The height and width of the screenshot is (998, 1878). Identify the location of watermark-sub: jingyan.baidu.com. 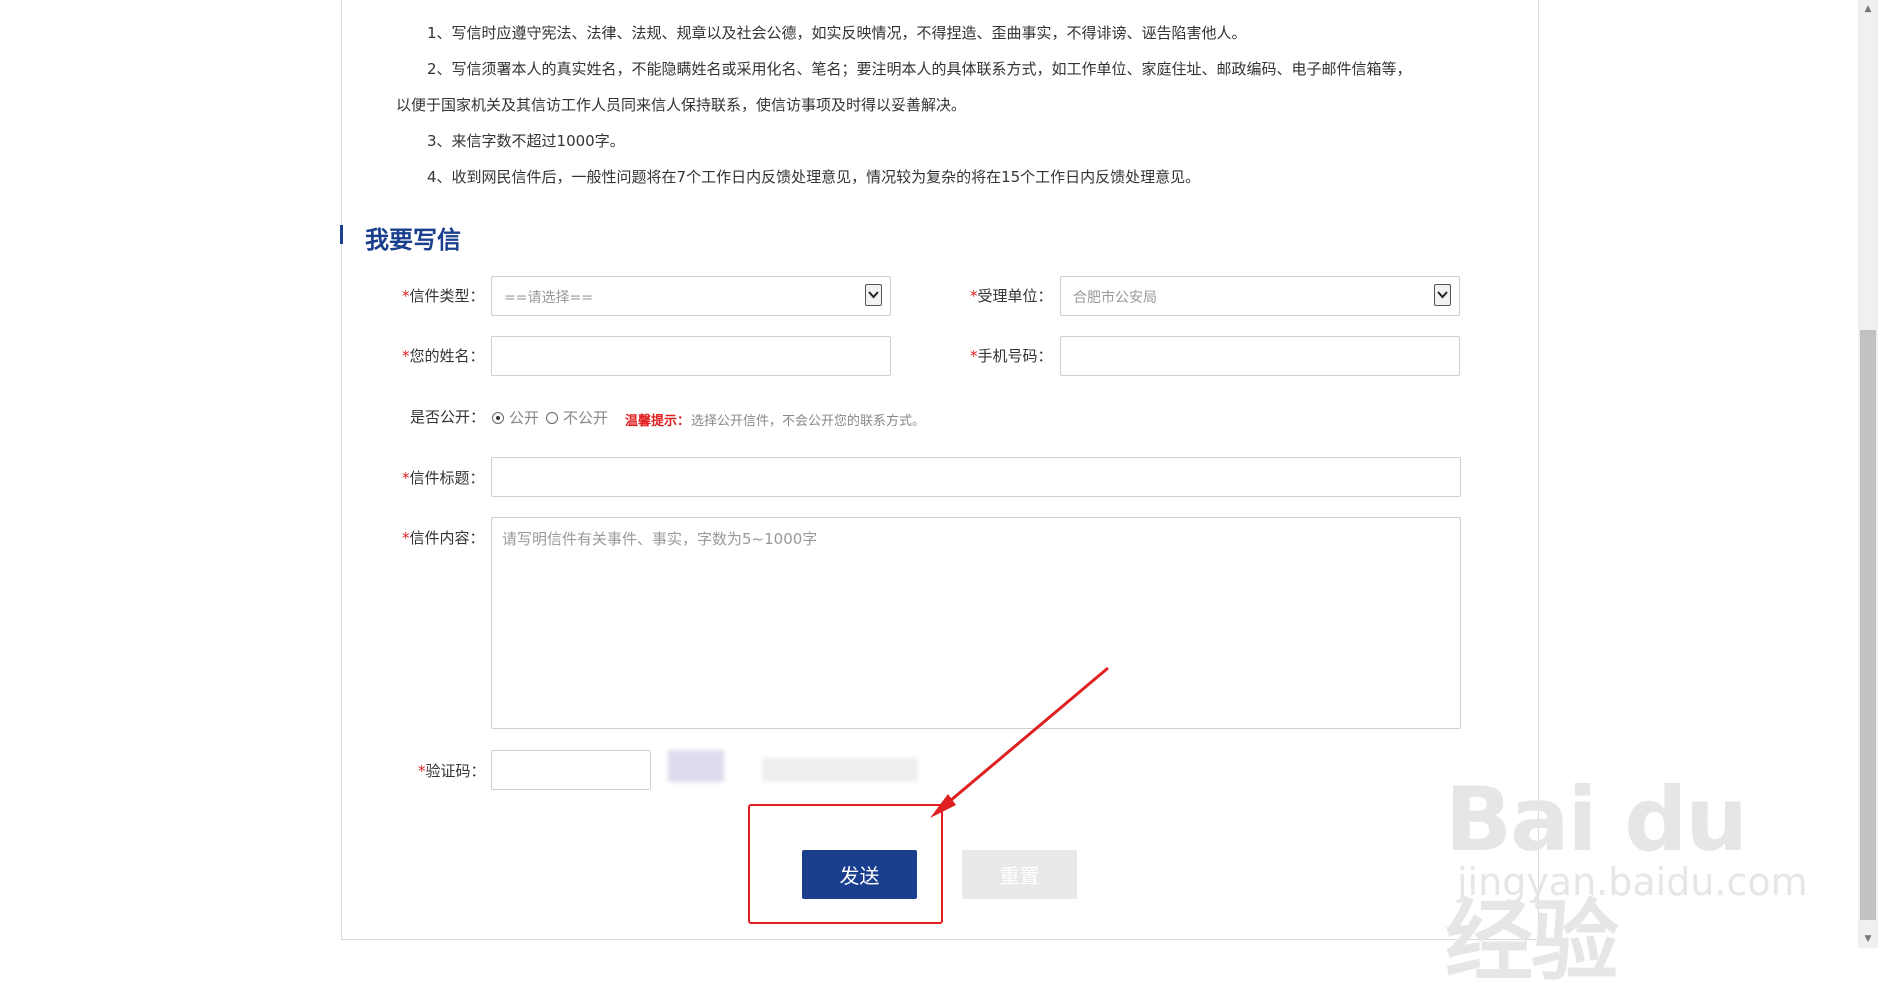
(1632, 882).